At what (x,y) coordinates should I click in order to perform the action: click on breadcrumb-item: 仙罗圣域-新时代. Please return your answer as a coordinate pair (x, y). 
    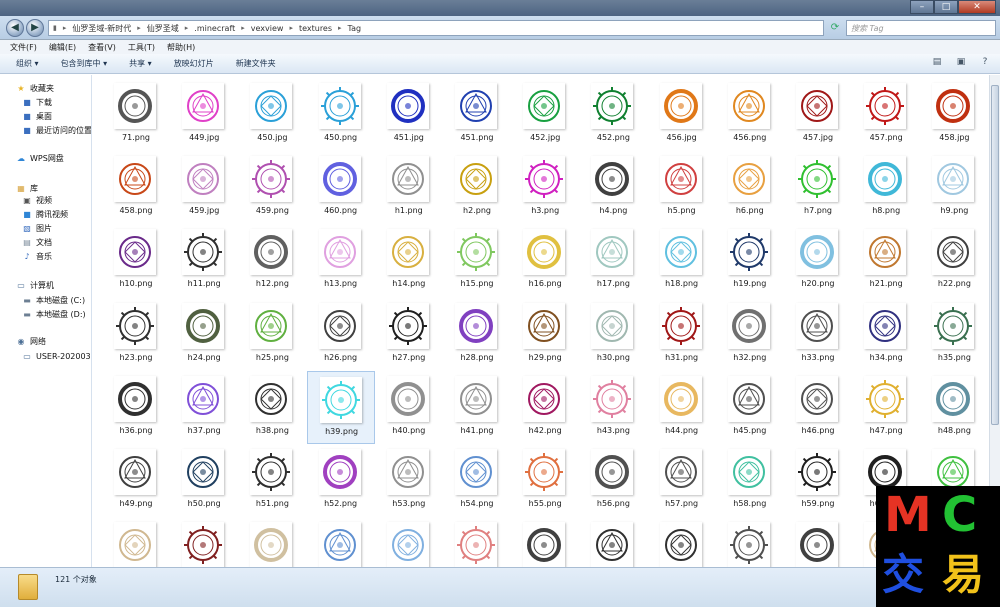
    Looking at the image, I should click on (101, 28).